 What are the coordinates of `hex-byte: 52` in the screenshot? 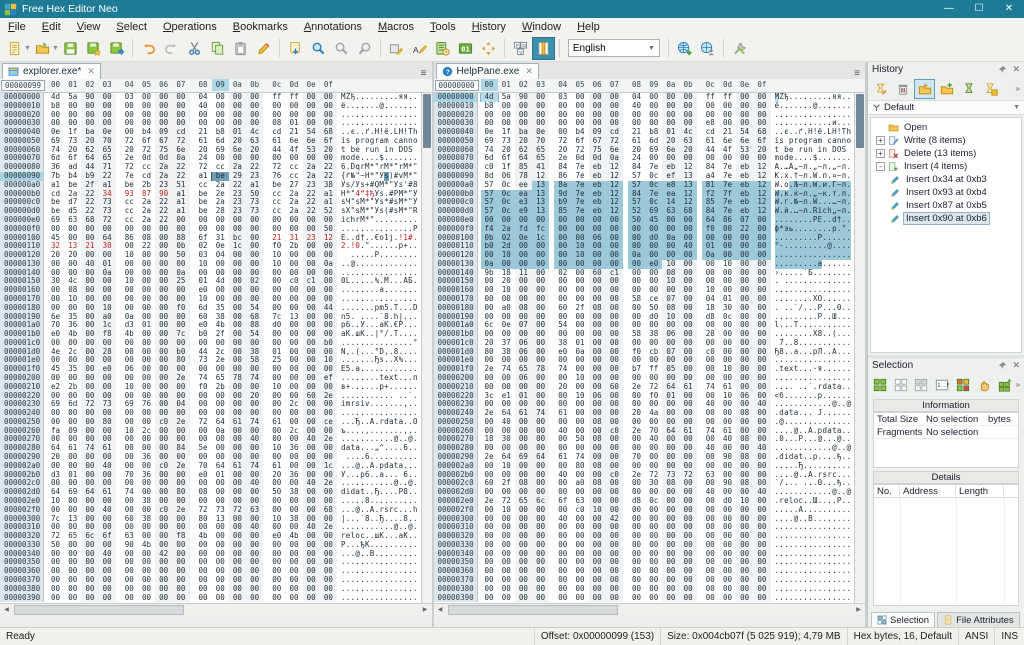 It's located at (328, 211).